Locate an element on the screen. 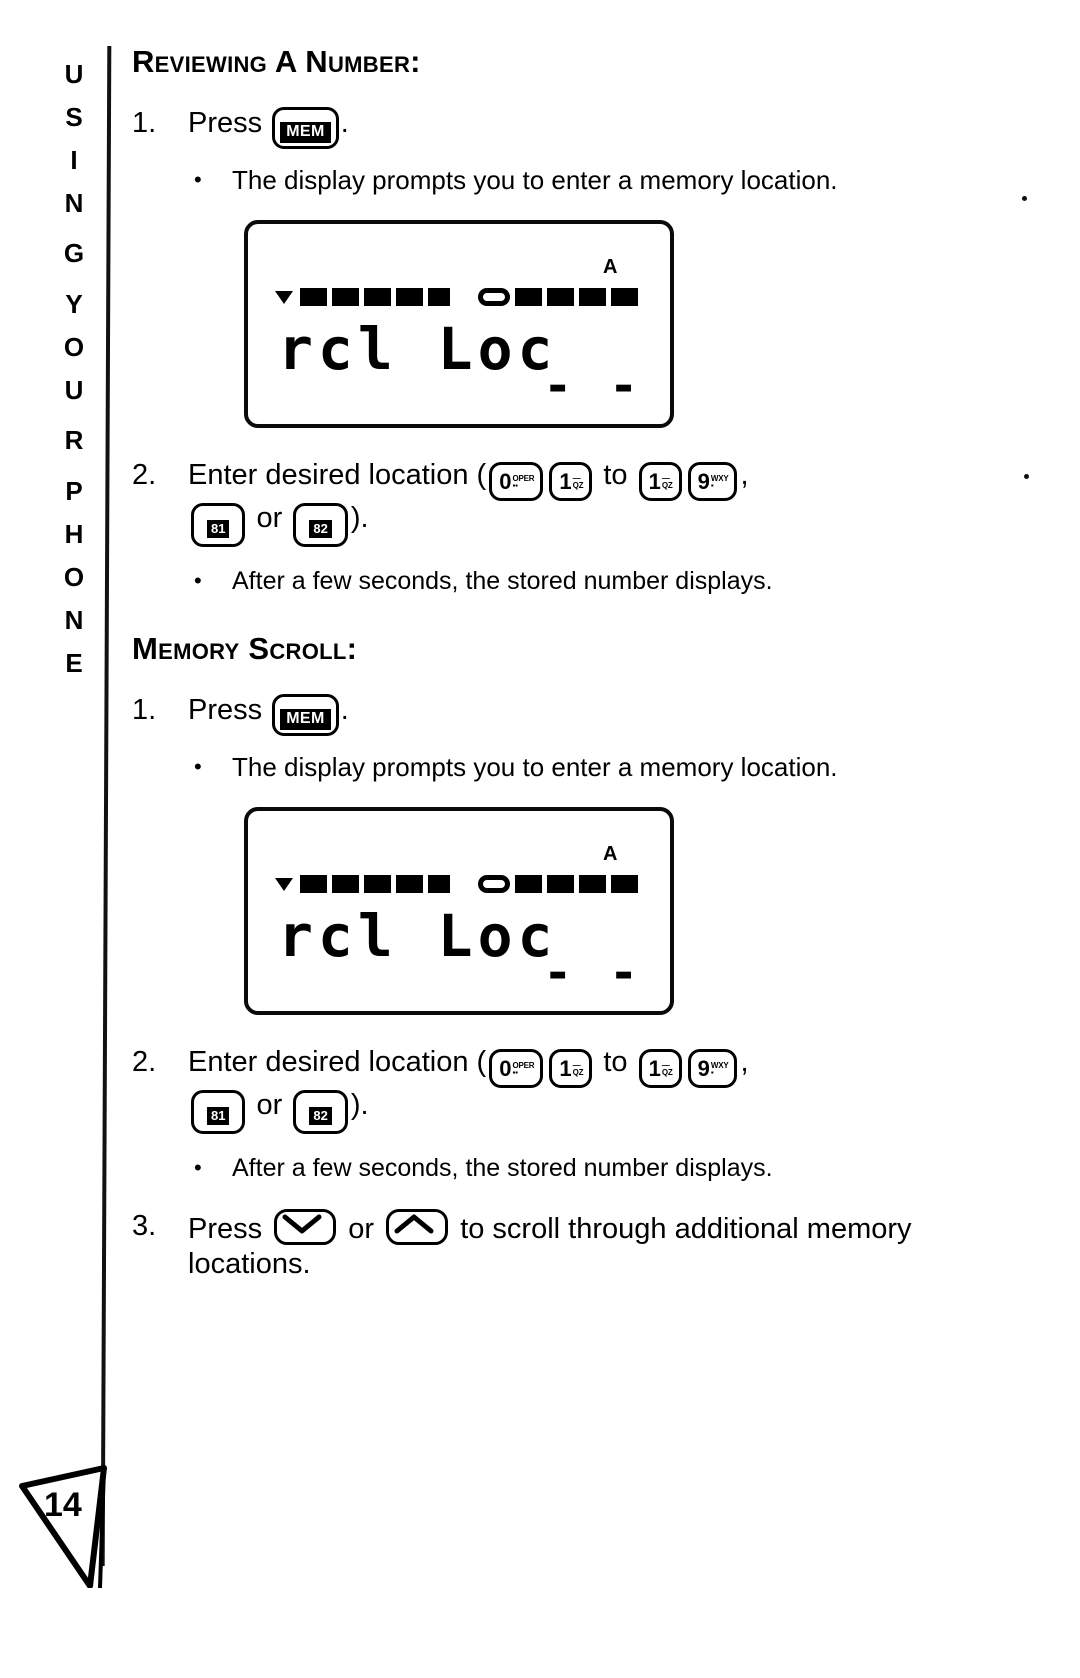  lcd-indicator-a-label: A is located at coordinates (610, 854).